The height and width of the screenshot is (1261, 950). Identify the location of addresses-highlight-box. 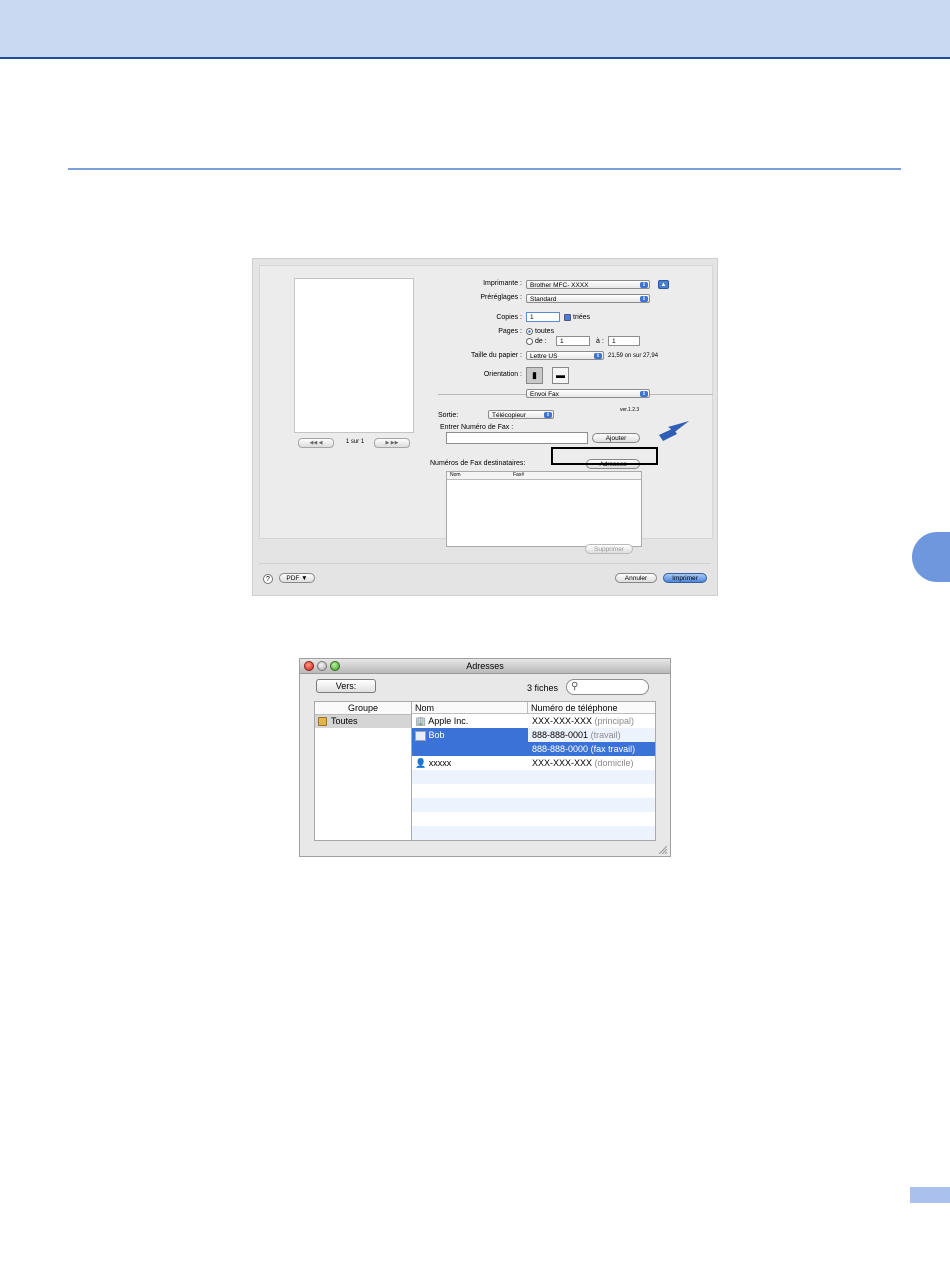
(604, 456).